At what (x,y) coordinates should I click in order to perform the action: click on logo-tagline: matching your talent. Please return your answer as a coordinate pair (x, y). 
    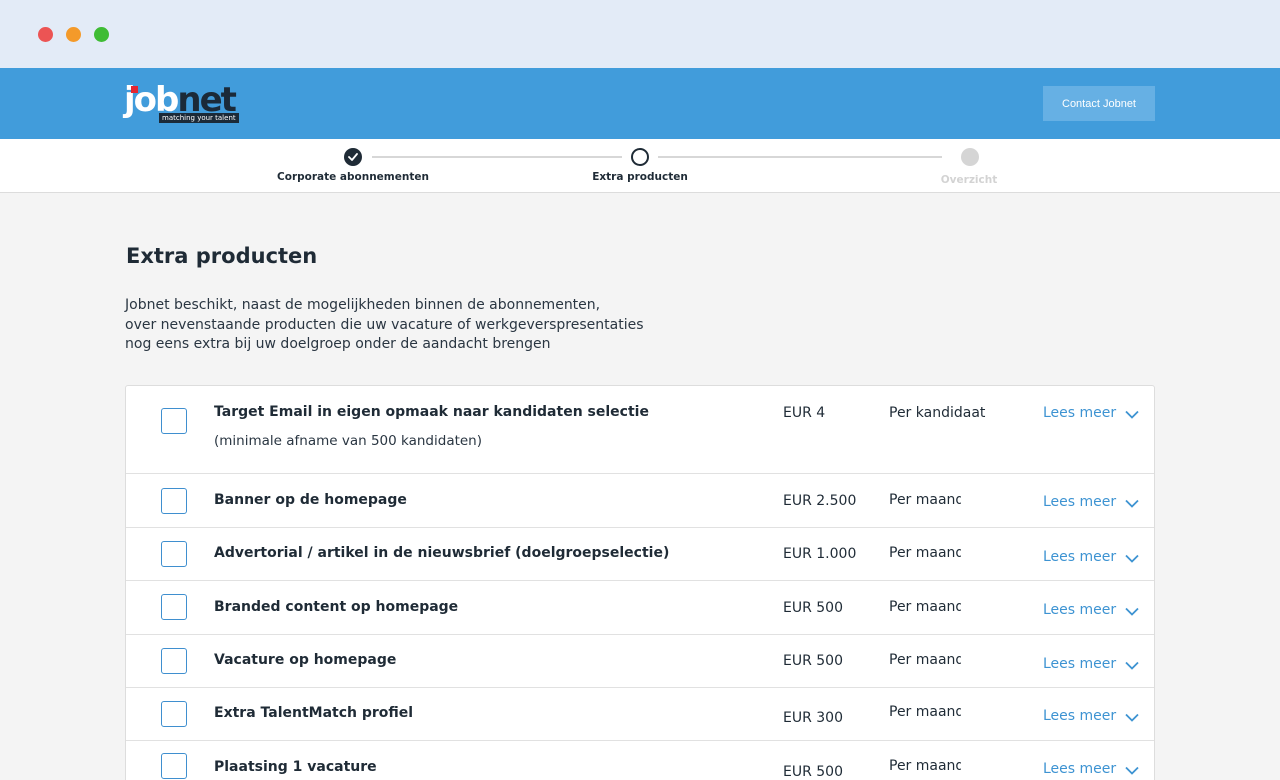
    Looking at the image, I should click on (199, 118).